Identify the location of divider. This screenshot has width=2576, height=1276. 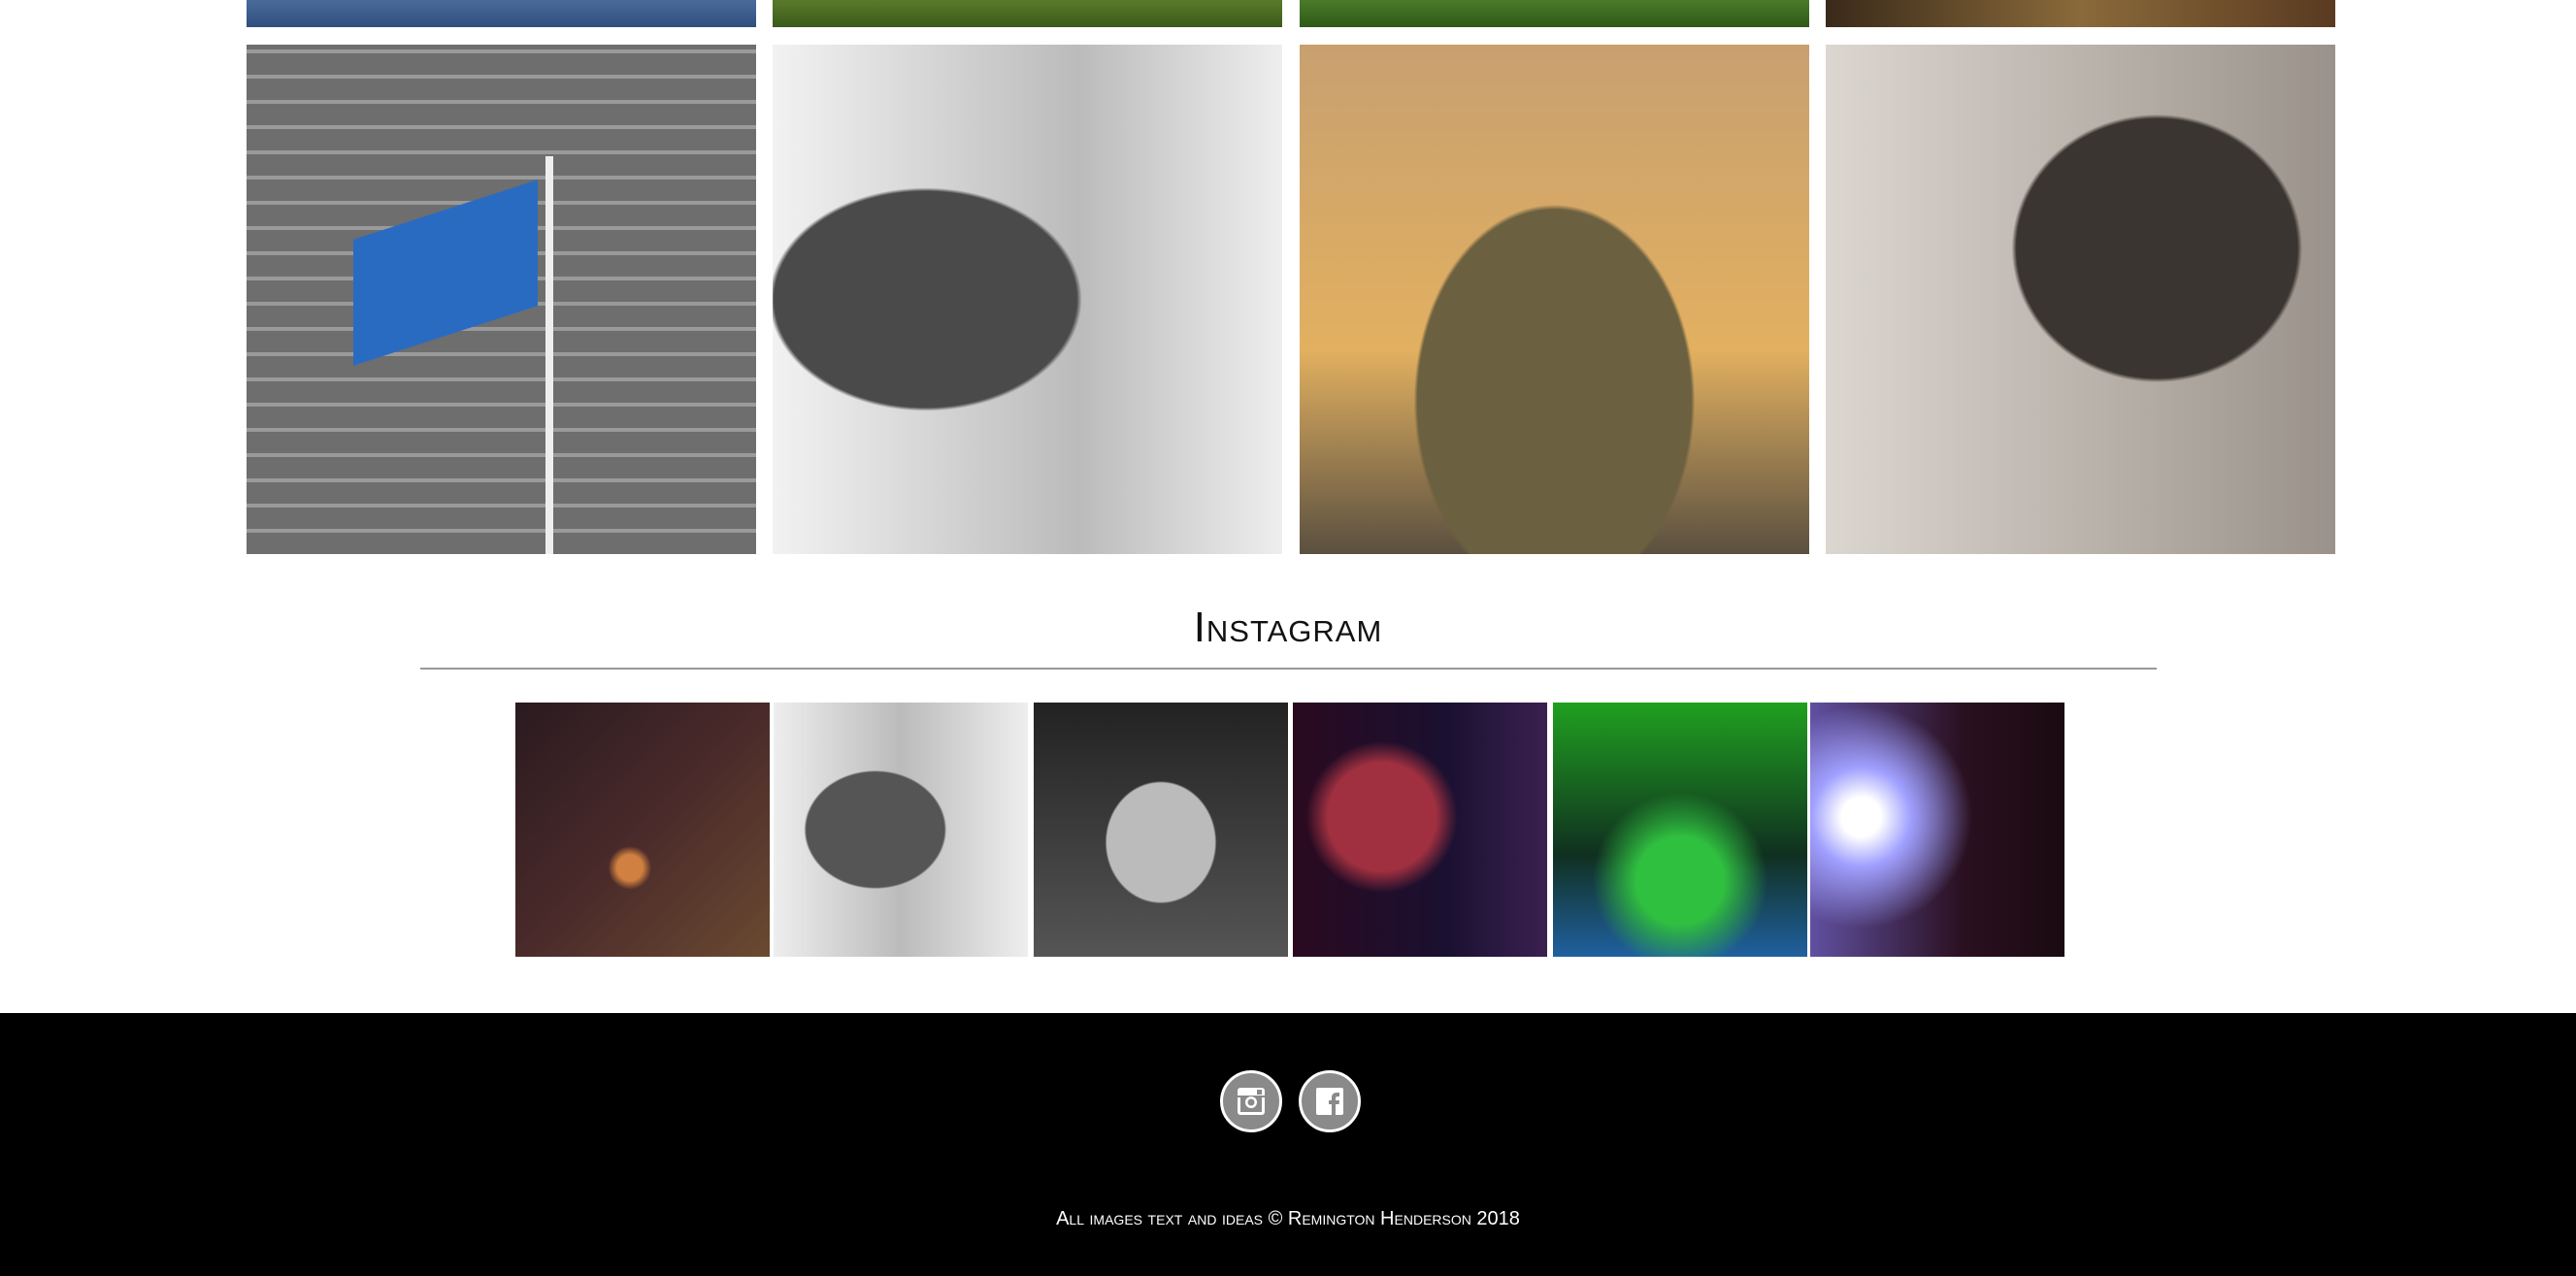
(1289, 669).